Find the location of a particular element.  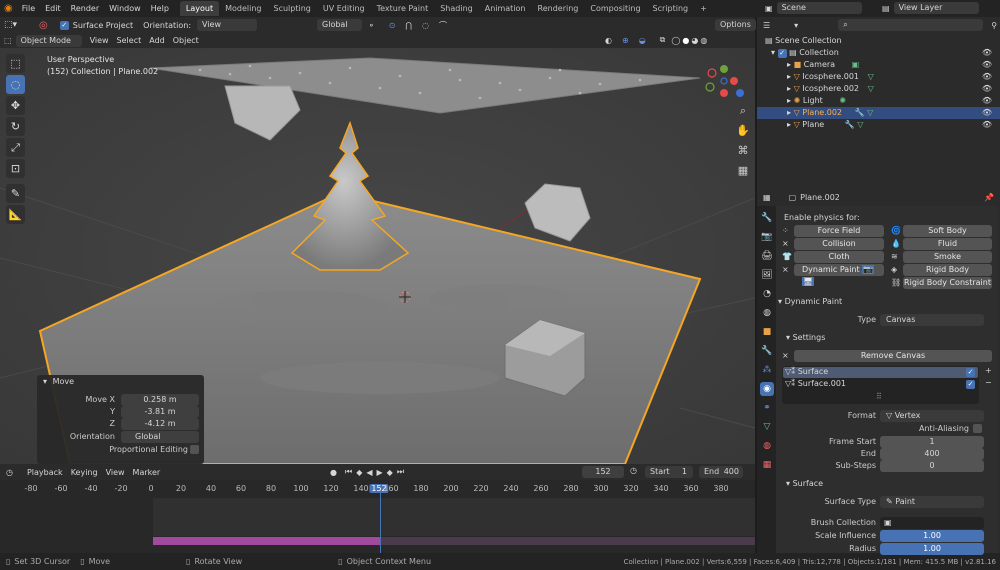

type-dropdown: Canvas is located at coordinates (932, 320).